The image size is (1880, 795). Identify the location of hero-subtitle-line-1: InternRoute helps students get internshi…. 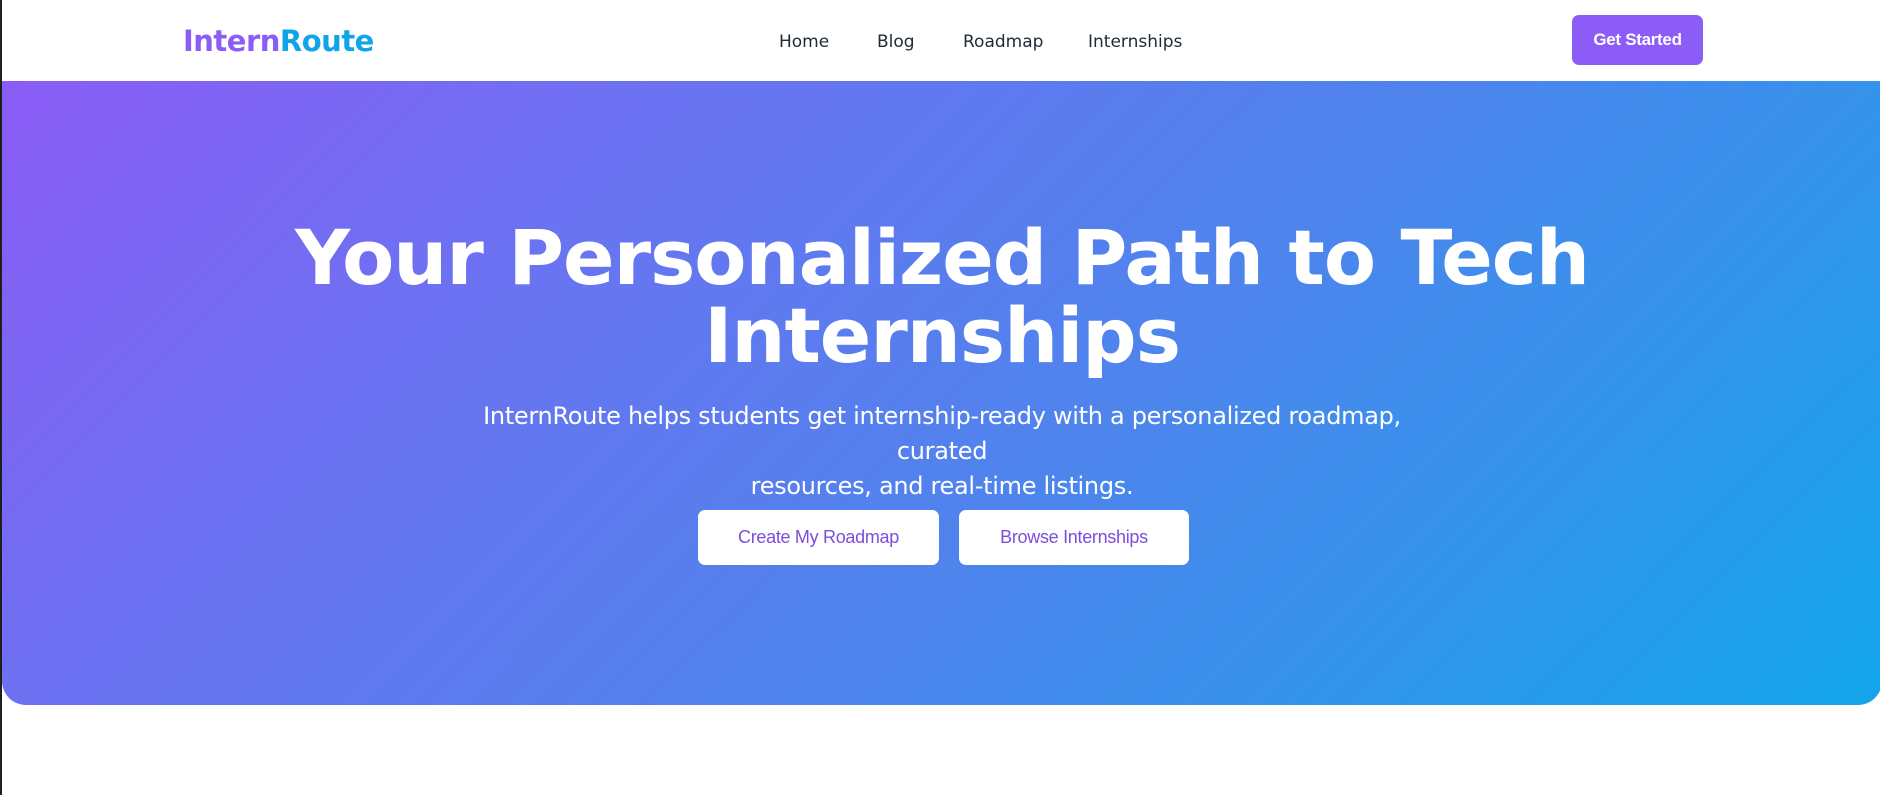
(942, 433).